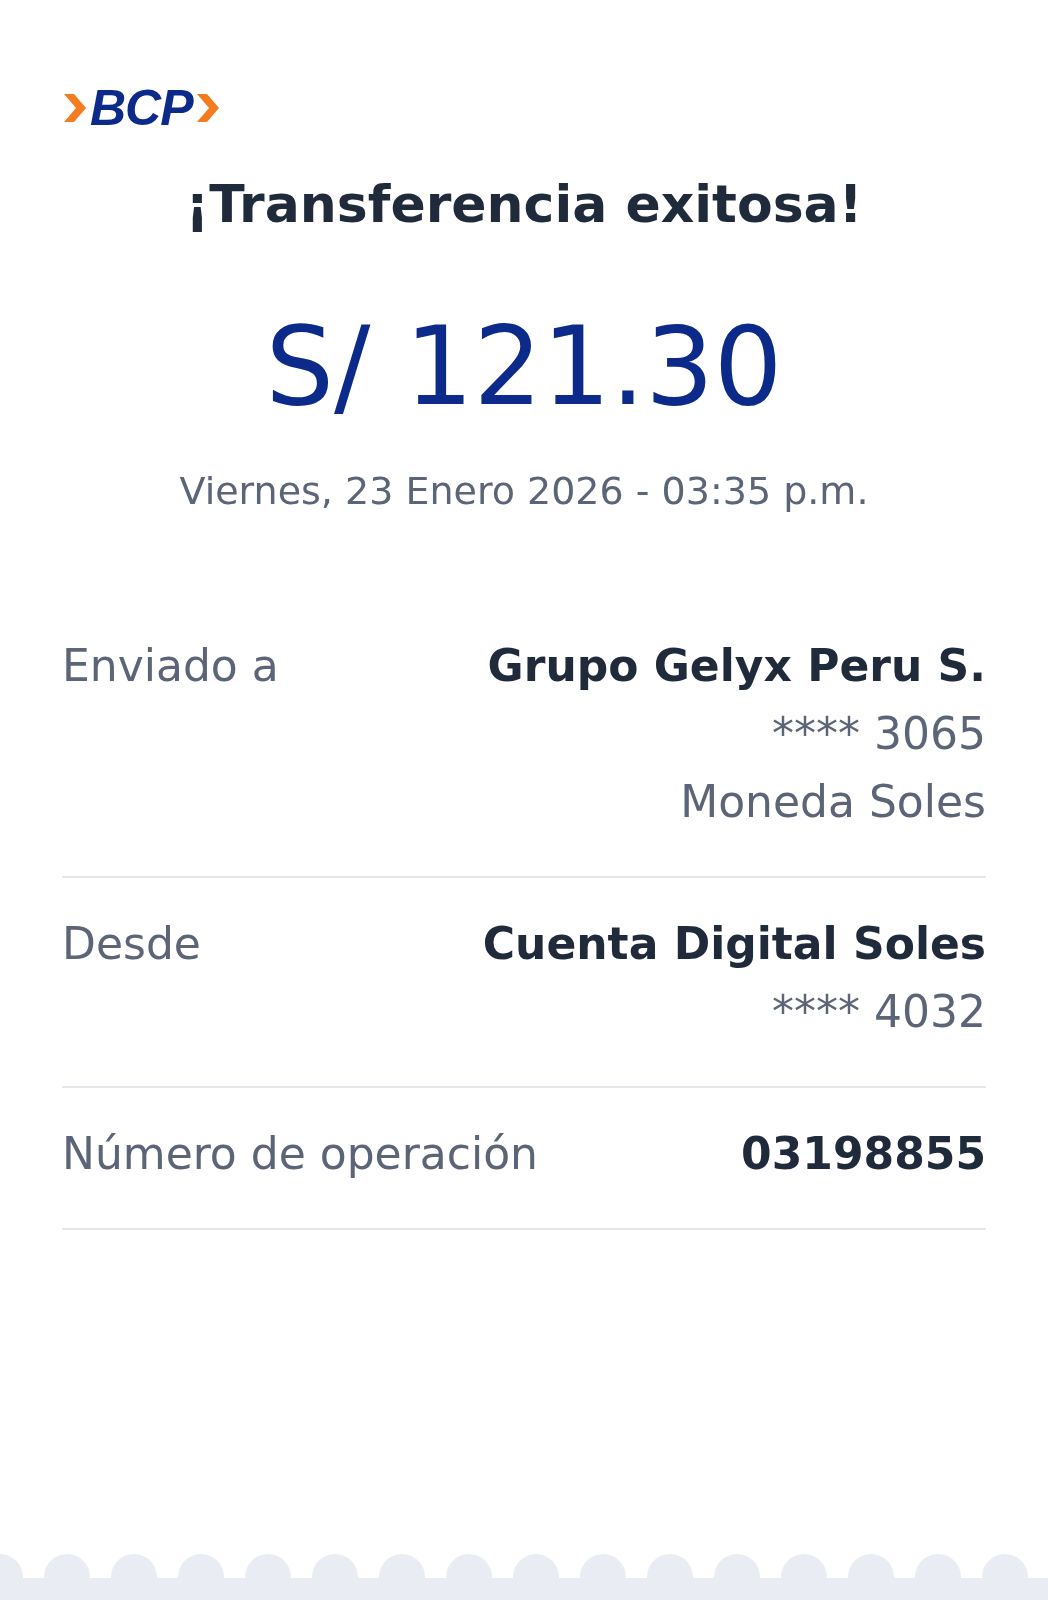 This screenshot has height=1600, width=1048. I want to click on field-detail: **** 3065, so click(879, 734).